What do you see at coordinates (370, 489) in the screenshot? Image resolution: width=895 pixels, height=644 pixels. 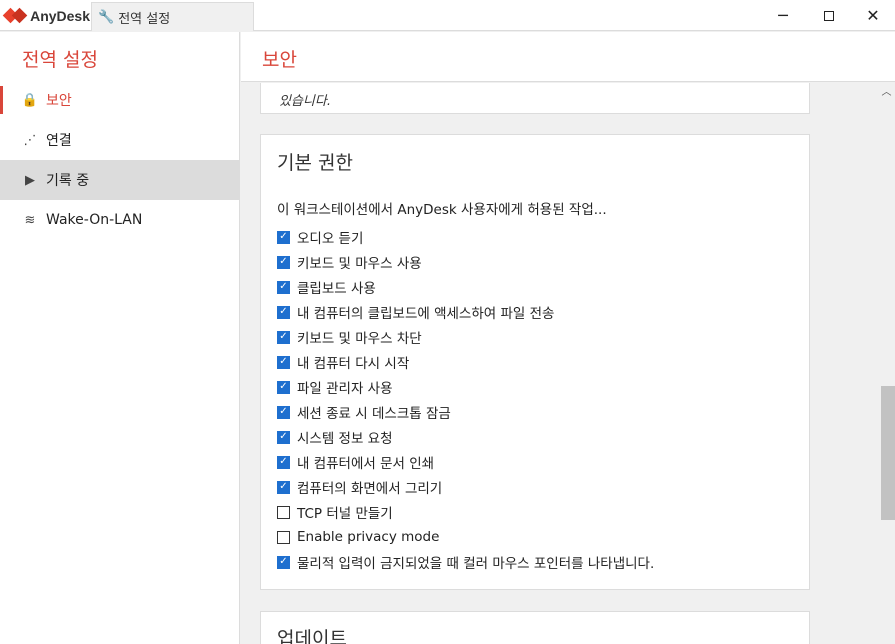 I see `permission-label: 컴퓨터의 화면에서 그리기` at bounding box center [370, 489].